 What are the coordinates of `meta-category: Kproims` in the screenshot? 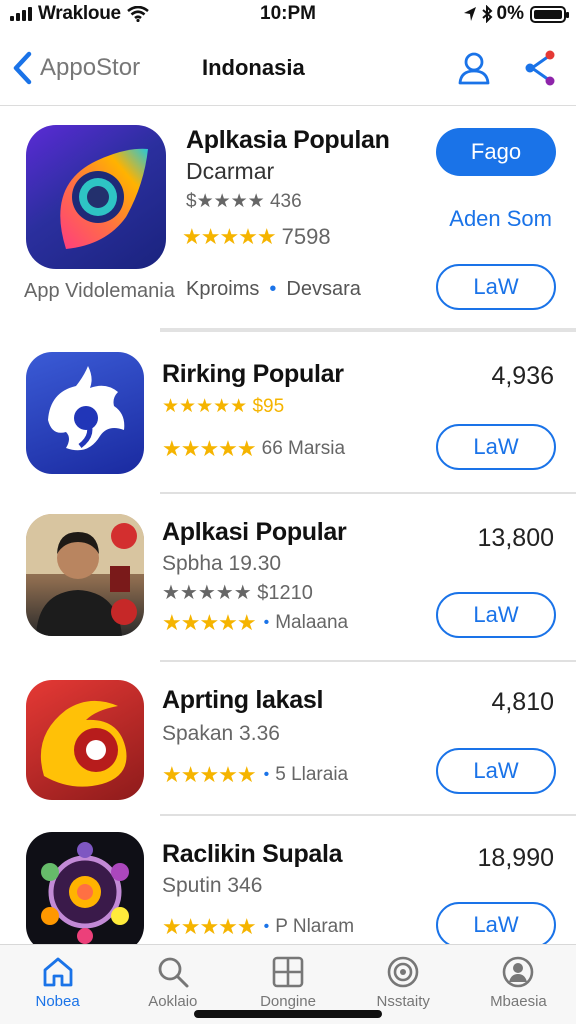 It's located at (223, 289).